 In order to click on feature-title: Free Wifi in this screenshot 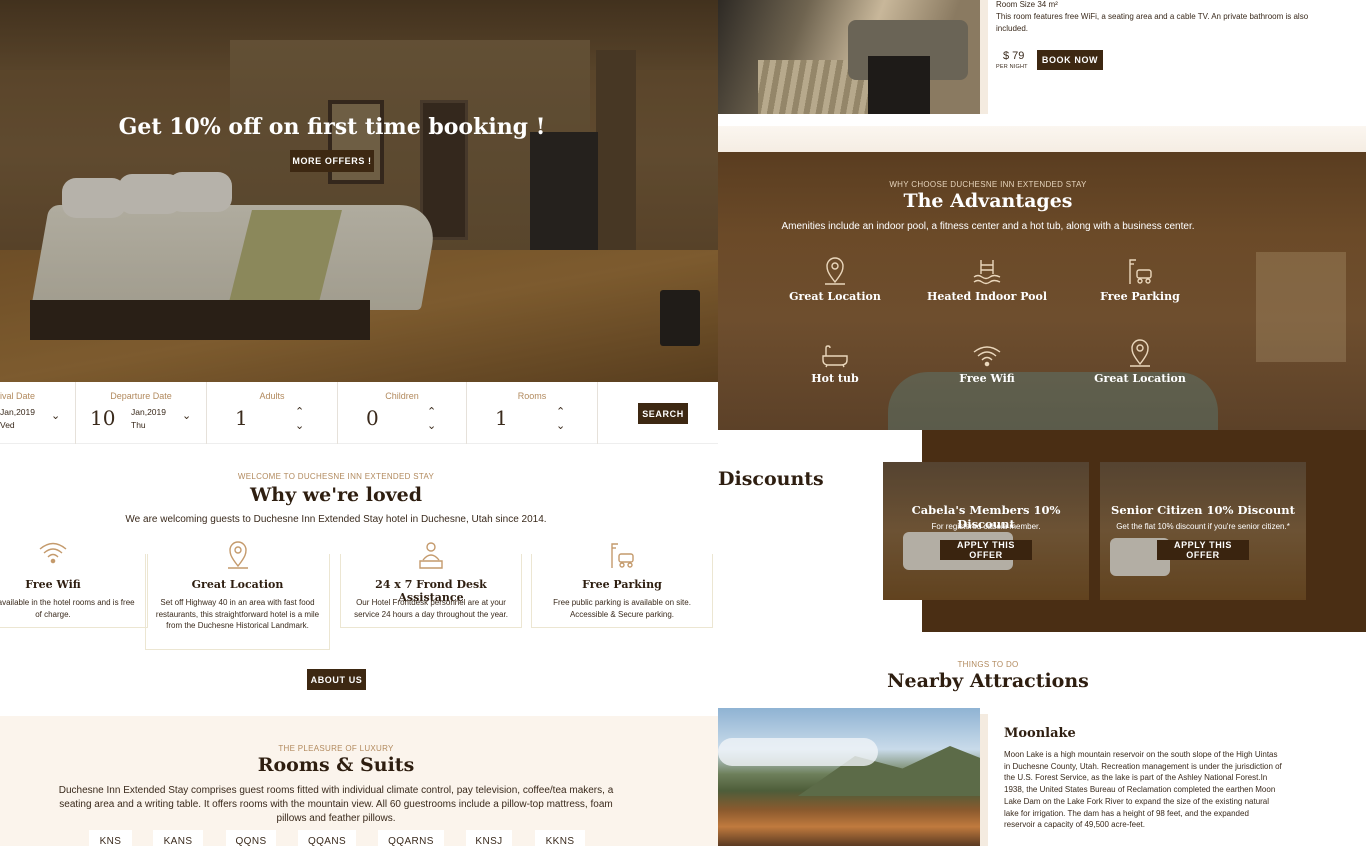, I will do `click(53, 584)`.